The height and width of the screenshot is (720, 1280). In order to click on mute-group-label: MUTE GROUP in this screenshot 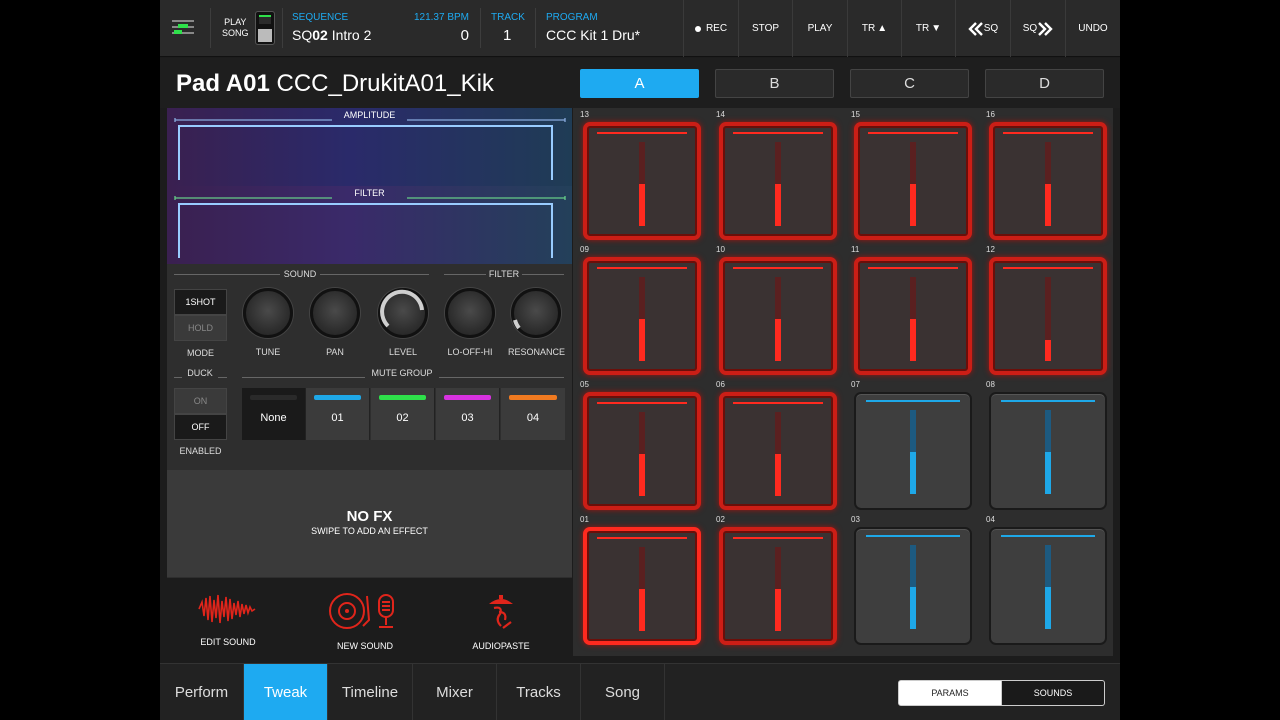, I will do `click(402, 373)`.